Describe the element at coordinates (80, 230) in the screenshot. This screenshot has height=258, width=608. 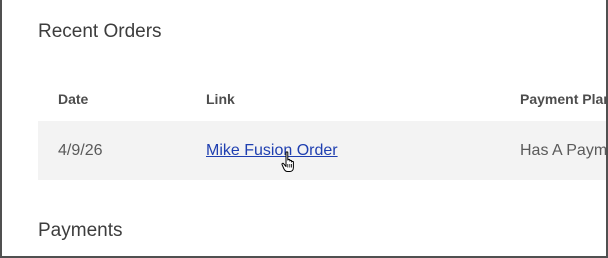
I see `payments-title: Payments` at that location.